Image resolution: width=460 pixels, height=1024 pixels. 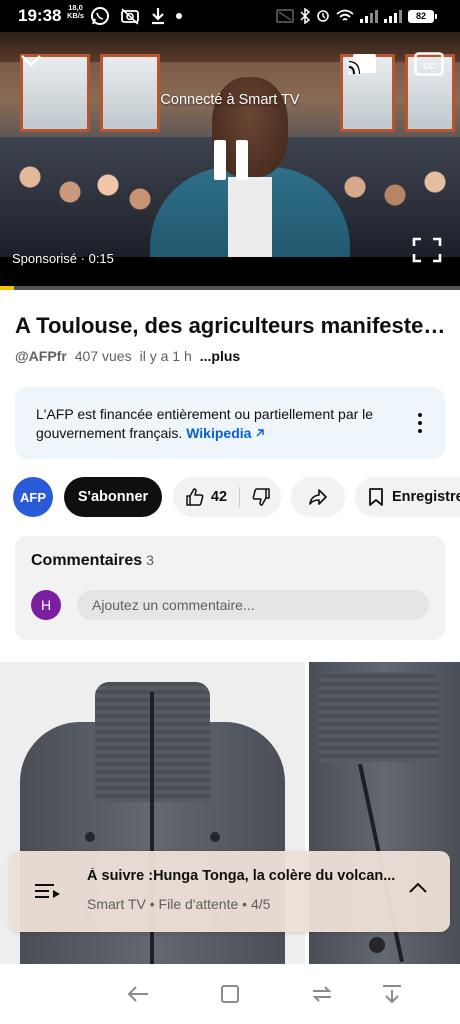 I want to click on dot-icon, so click(x=179, y=16).